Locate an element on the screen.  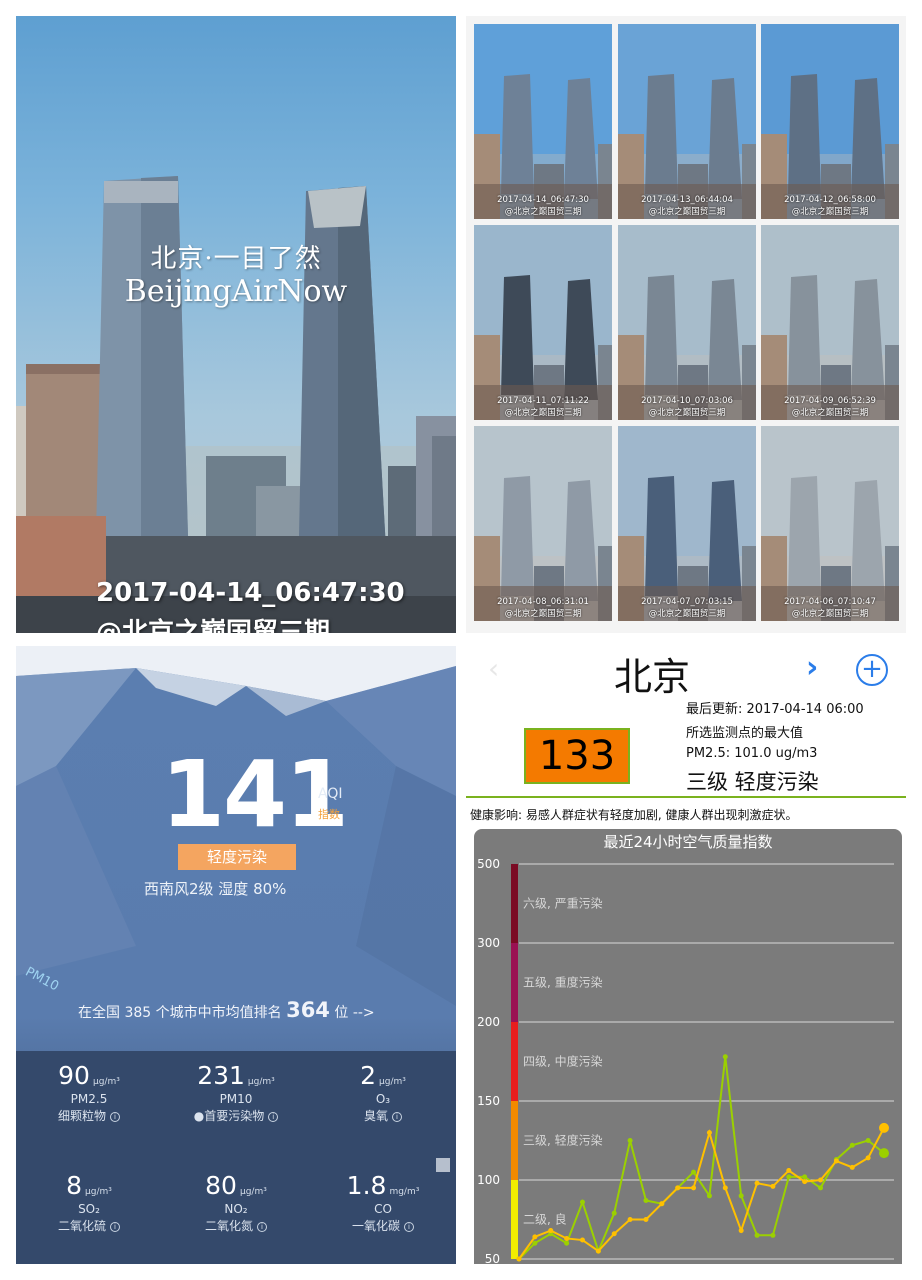
pollutant-cell: 1.8 mg/m³ CO 一氧化碳 i is located at coordinates (383, 1202).